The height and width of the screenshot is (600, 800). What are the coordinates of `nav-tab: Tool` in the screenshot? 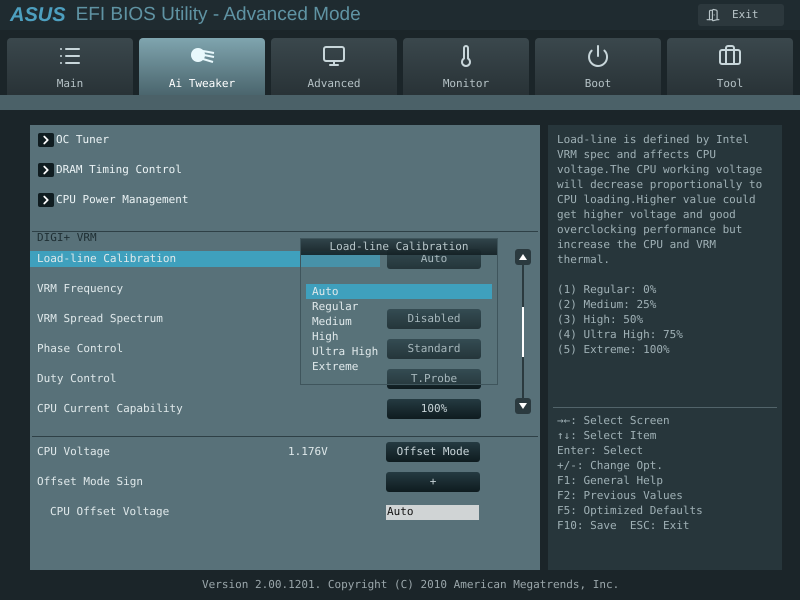 It's located at (730, 66).